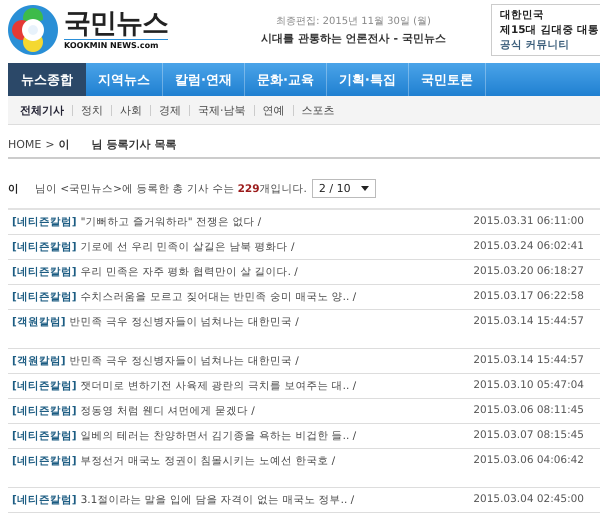 This screenshot has height=516, width=600. Describe the element at coordinates (116, 44) in the screenshot. I see `logo-subtitle: KOOKMIN NEWS.com` at that location.